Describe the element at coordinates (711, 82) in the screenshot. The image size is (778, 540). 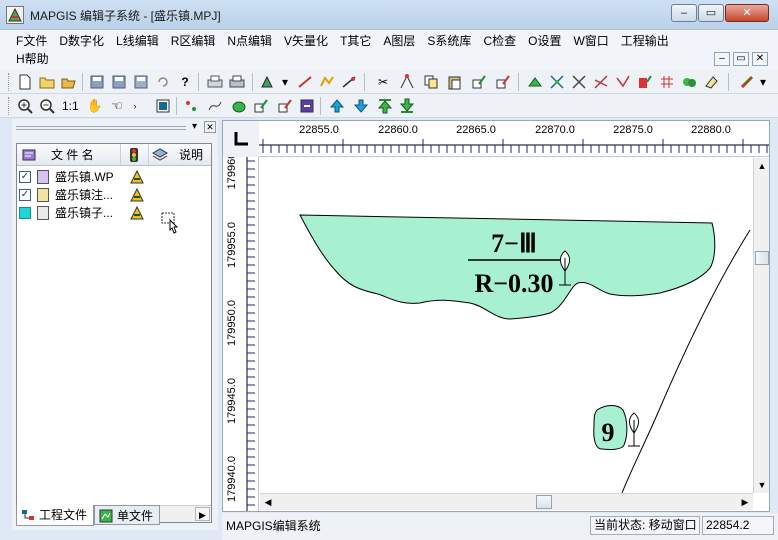
I see `eraser-icon` at that location.